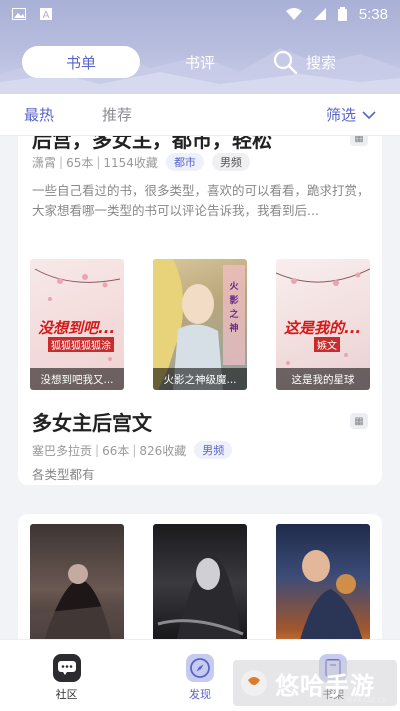 Image resolution: width=400 pixels, height=711 pixels. I want to click on booklist-title: 后宫，多女主，都市，轻松, so click(152, 144).